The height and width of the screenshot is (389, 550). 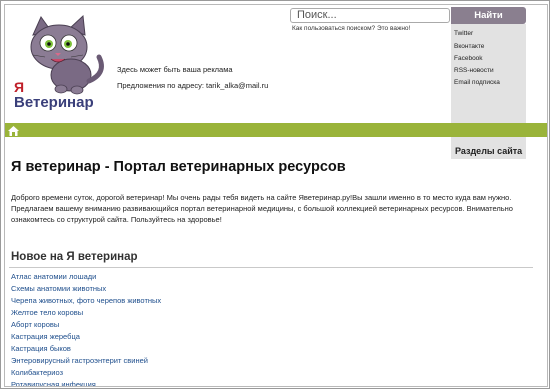 I want to click on list-item: Атлас анатомии лошади, so click(x=86, y=277).